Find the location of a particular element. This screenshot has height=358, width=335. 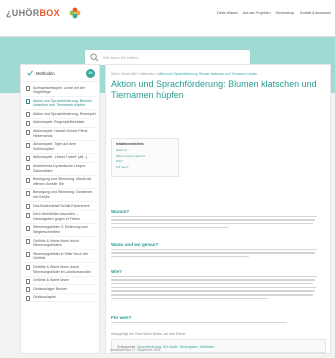

sidebar-item: Aktionsspiel: Regenpfeifenrätsel is located at coordinates (60, 123).